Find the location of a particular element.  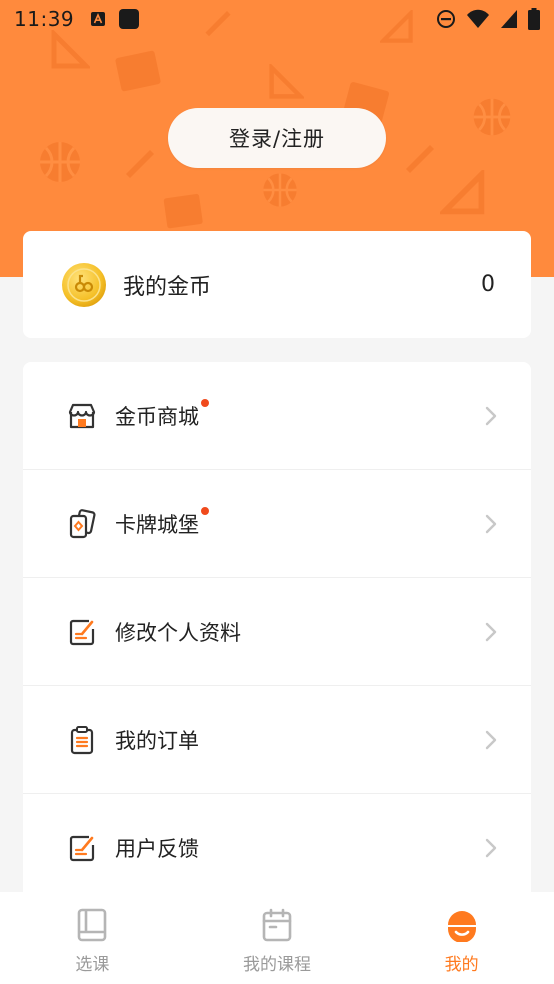

status-bar: 11:39 is located at coordinates (277, 19).